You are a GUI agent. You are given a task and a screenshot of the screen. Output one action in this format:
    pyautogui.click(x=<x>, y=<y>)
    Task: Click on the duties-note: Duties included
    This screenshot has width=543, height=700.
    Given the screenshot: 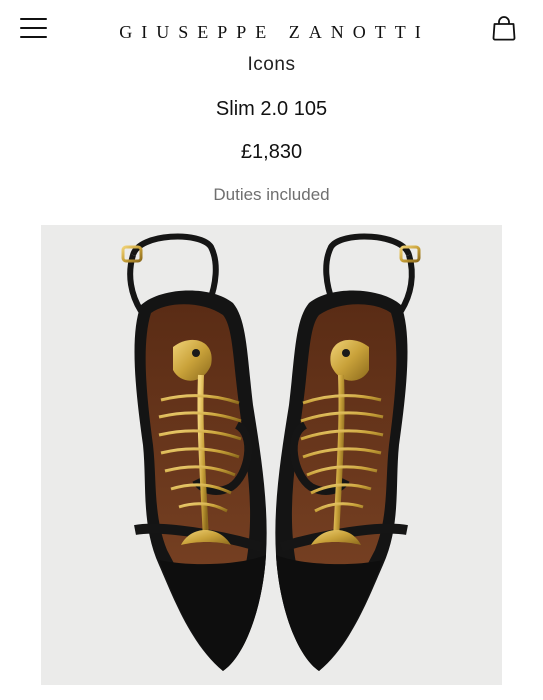 What is the action you would take?
    pyautogui.click(x=271, y=194)
    